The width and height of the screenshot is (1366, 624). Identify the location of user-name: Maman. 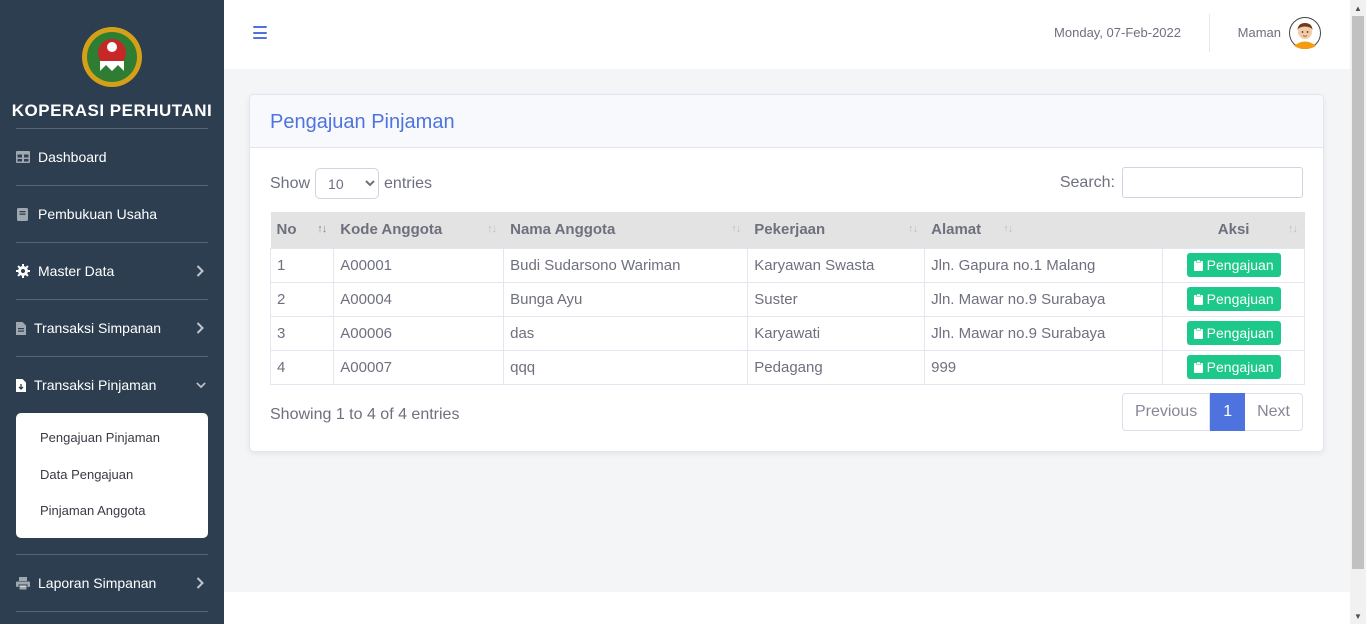
(1259, 32).